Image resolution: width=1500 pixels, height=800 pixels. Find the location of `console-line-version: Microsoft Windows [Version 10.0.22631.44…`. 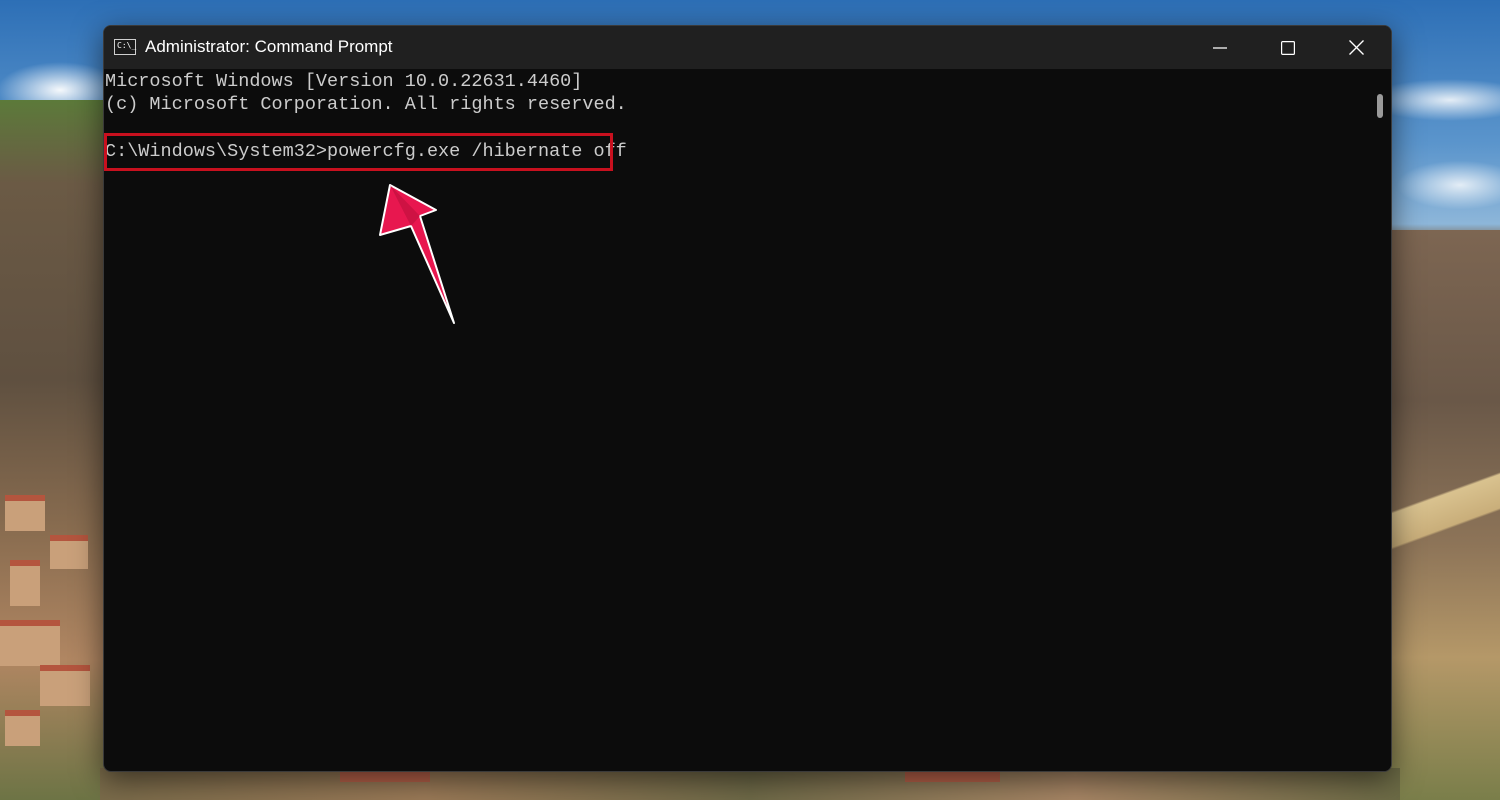

console-line-version: Microsoft Windows [Version 10.0.22631.44… is located at coordinates (344, 81).